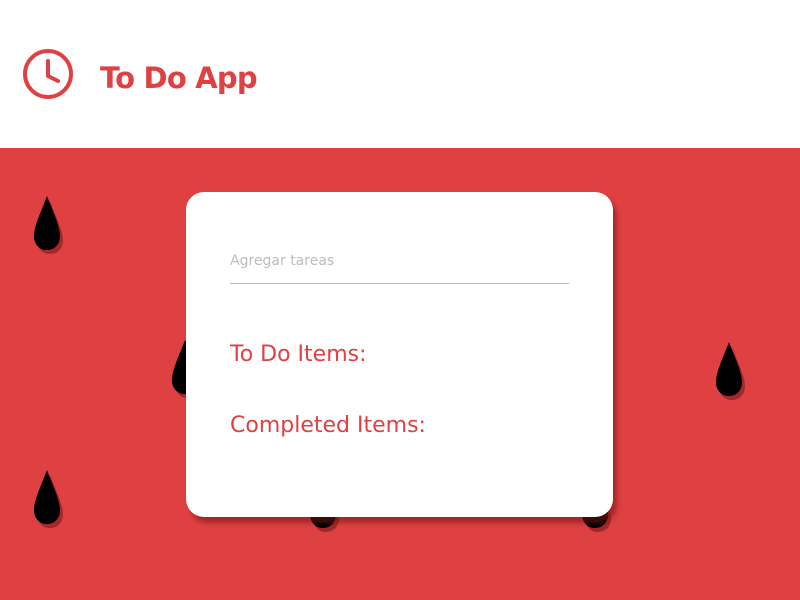  Describe the element at coordinates (399, 264) in the screenshot. I see `add-task-input` at that location.